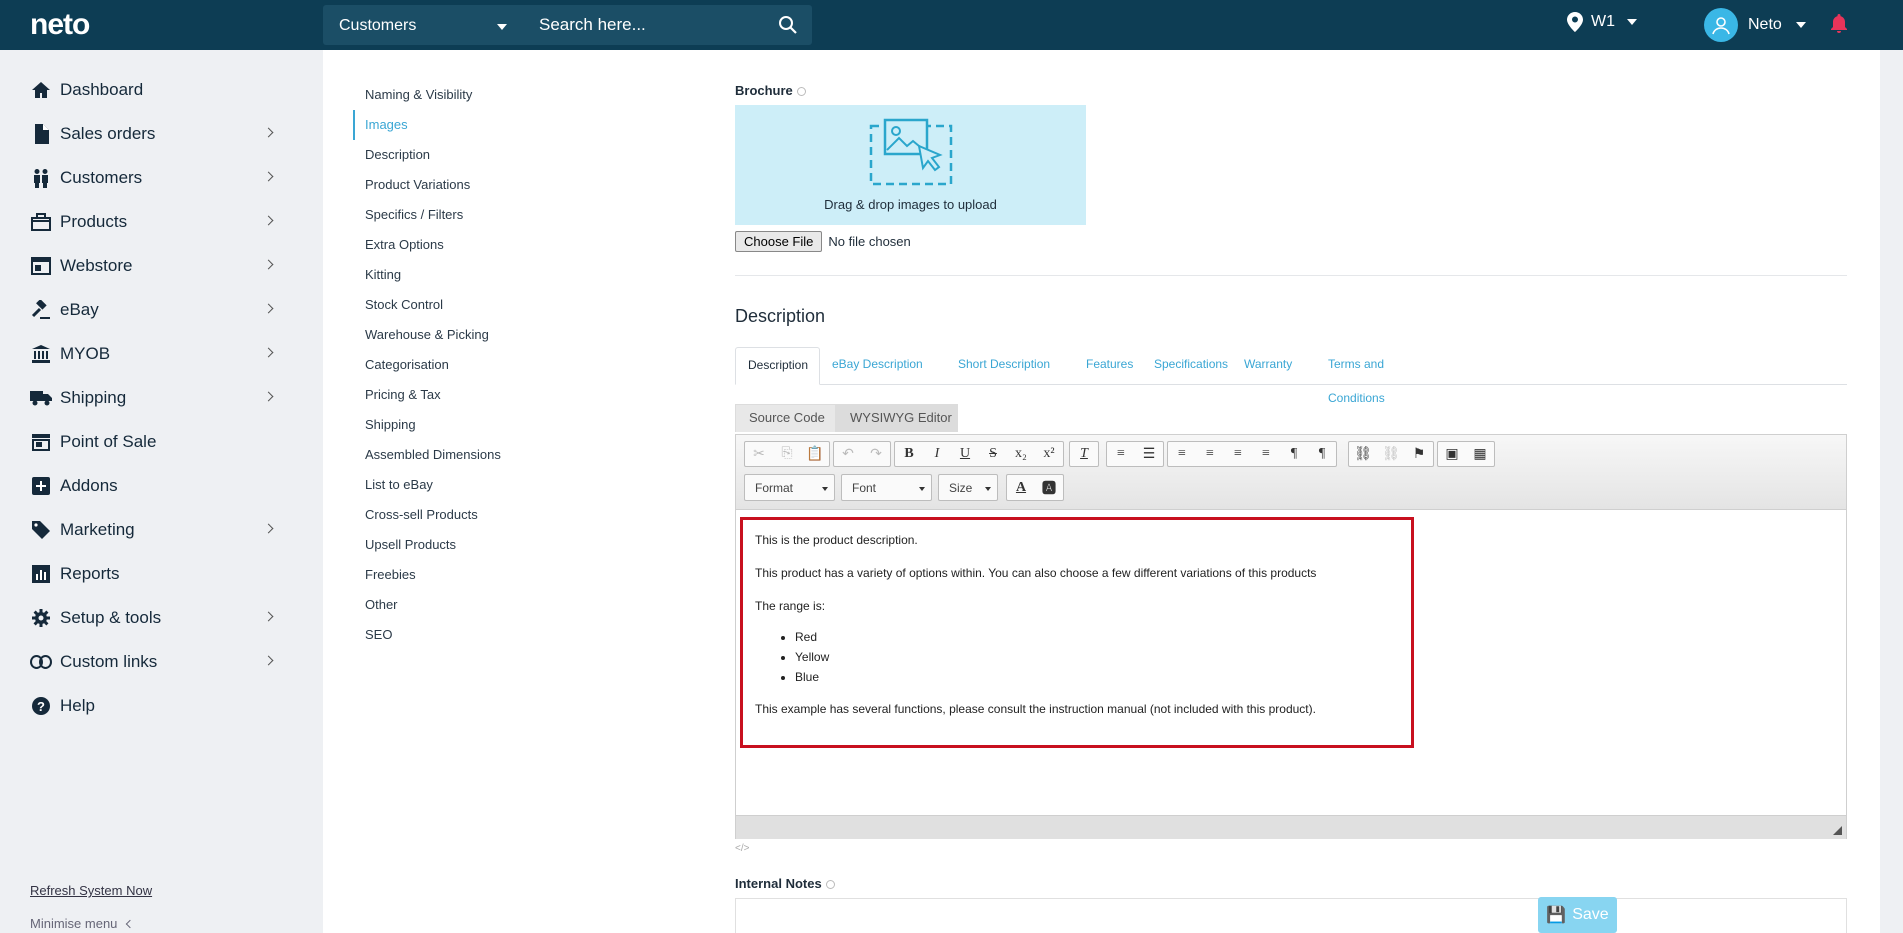  Describe the element at coordinates (1121, 454) in the screenshot. I see `numbered-list-icon: ≡` at that location.